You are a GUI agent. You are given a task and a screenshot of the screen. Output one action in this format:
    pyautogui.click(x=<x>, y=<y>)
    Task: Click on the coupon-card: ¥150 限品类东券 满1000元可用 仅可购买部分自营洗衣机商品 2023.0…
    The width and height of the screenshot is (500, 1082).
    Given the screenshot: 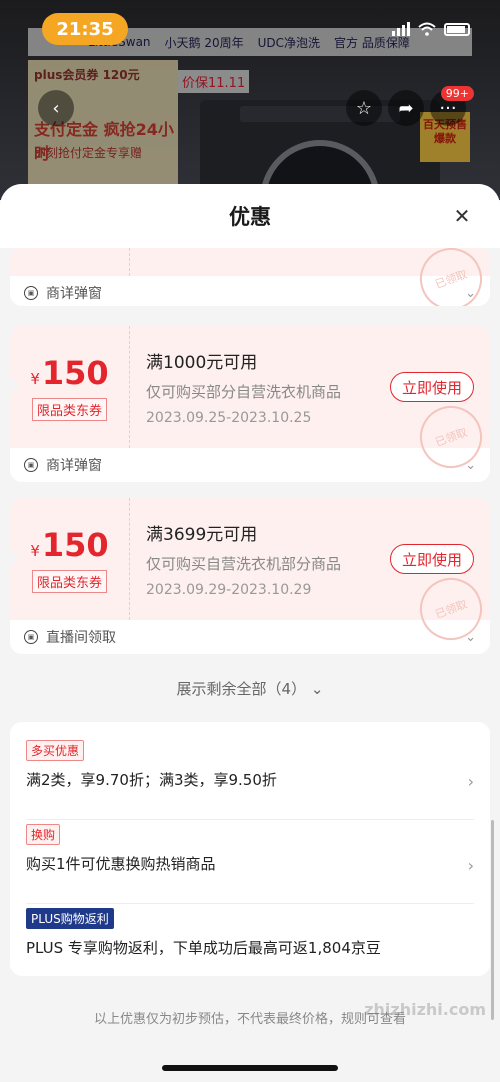 What is the action you would take?
    pyautogui.click(x=250, y=404)
    